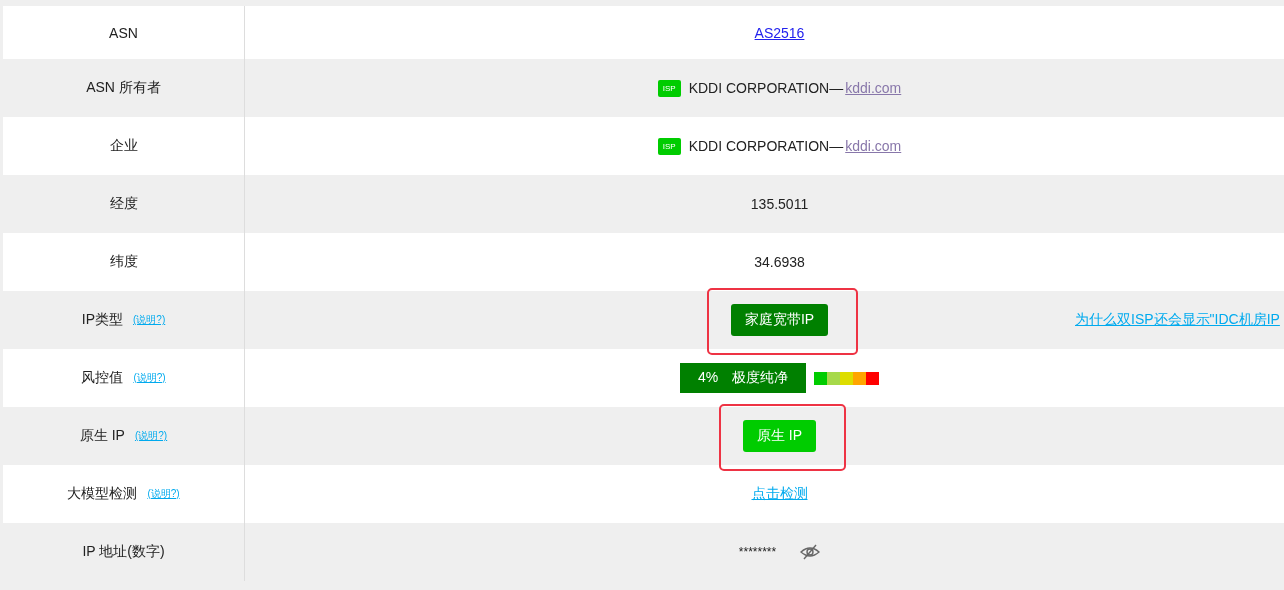 The width and height of the screenshot is (1284, 590). I want to click on asn-link: AS2516, so click(779, 32).